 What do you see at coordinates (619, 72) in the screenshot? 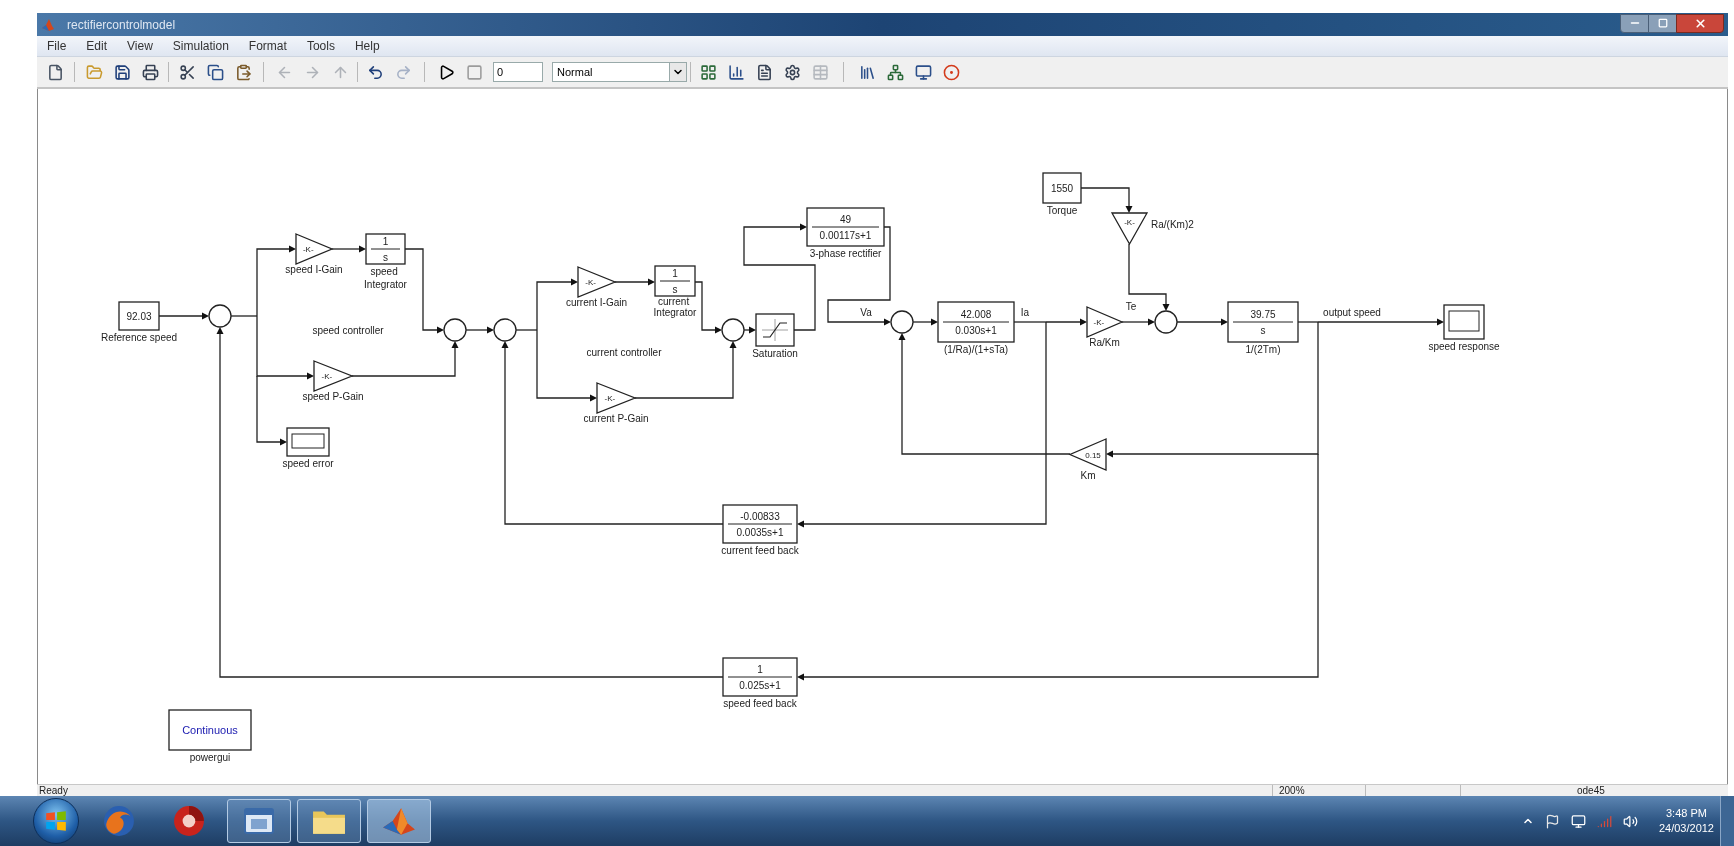
I see `simulation-mode-dropdown: Normal` at bounding box center [619, 72].